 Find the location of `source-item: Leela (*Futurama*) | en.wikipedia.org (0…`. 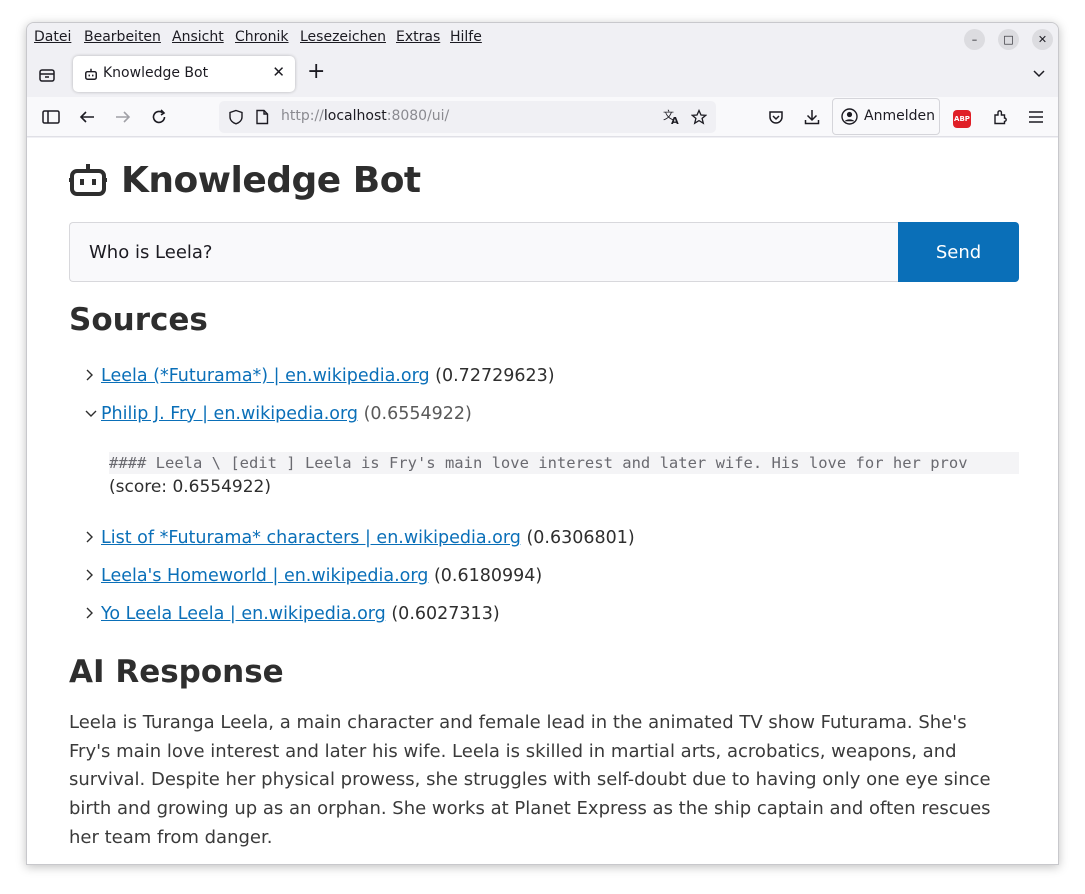

source-item: Leela (*Futurama*) | en.wikipedia.org (0… is located at coordinates (320, 376).